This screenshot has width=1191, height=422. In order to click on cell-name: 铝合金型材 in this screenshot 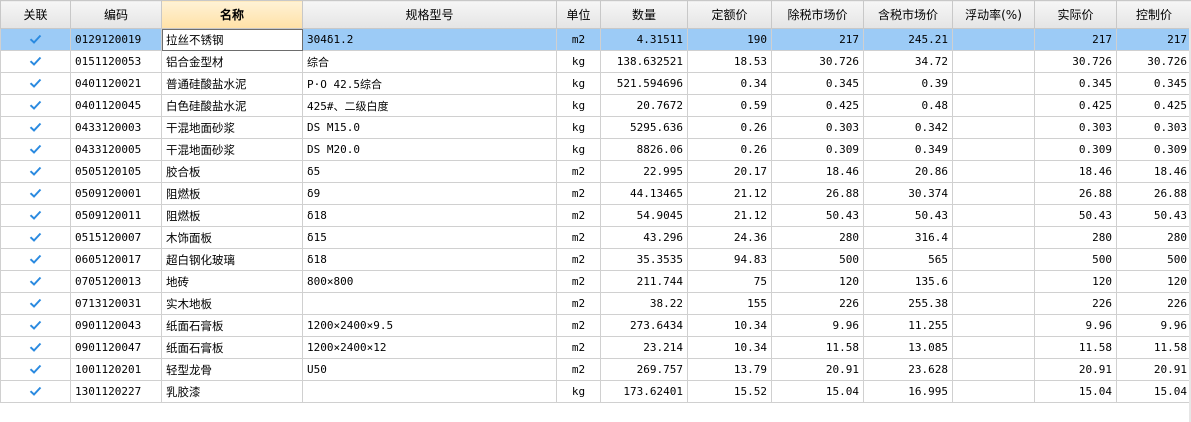, I will do `click(232, 61)`.